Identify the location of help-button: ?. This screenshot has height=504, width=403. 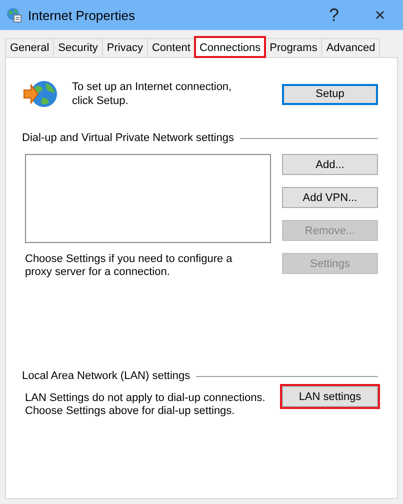
(334, 15).